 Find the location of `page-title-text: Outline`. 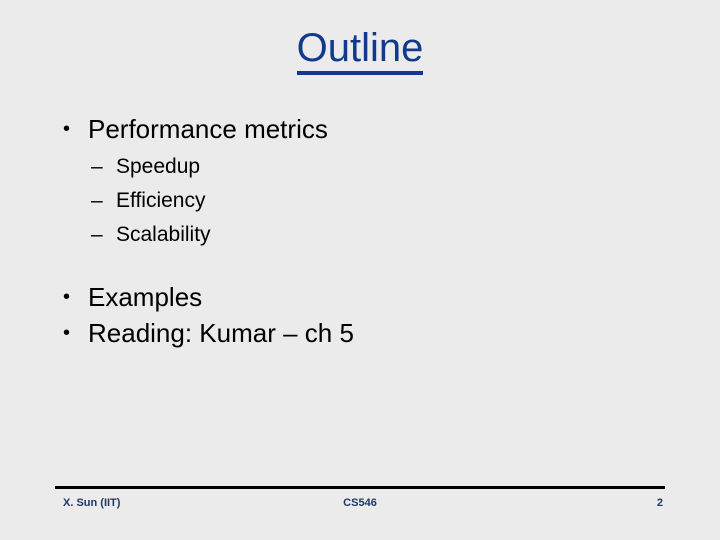

page-title-text: Outline is located at coordinates (360, 50).